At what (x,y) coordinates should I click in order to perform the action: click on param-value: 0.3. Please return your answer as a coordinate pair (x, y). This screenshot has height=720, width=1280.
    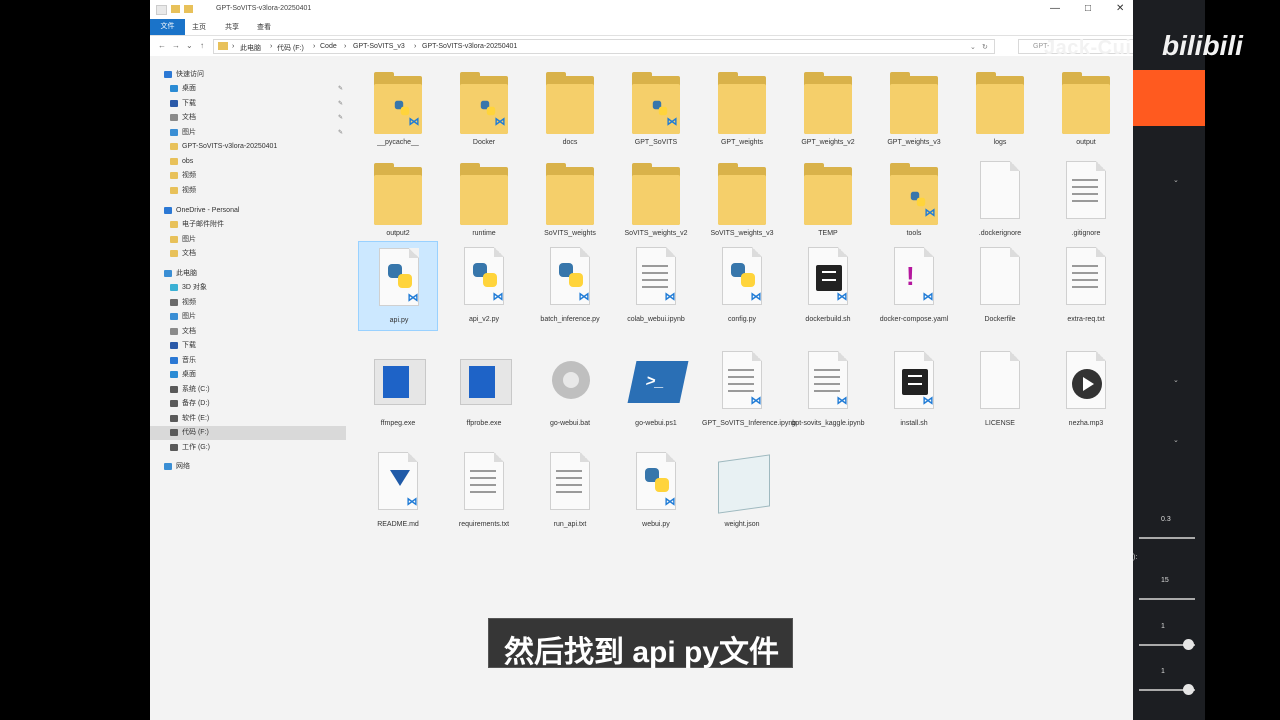
    Looking at the image, I should click on (1166, 519).